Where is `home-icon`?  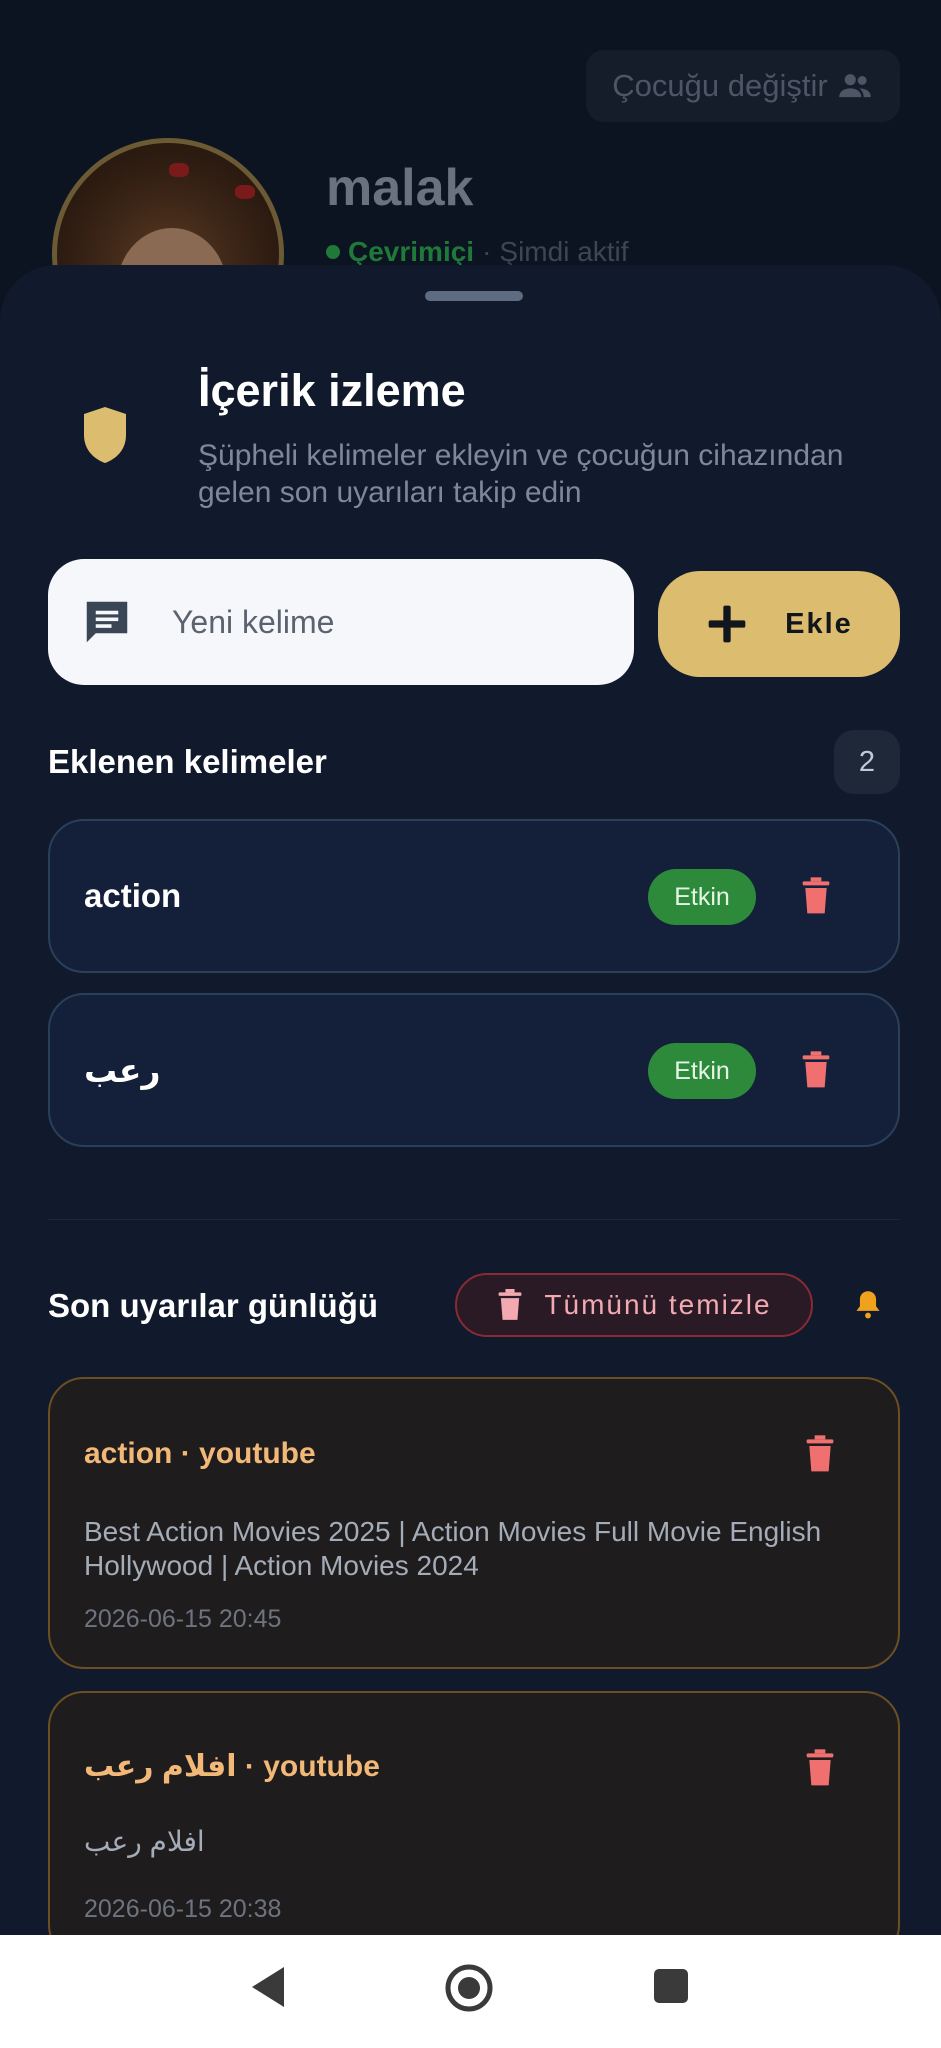 home-icon is located at coordinates (469, 1988).